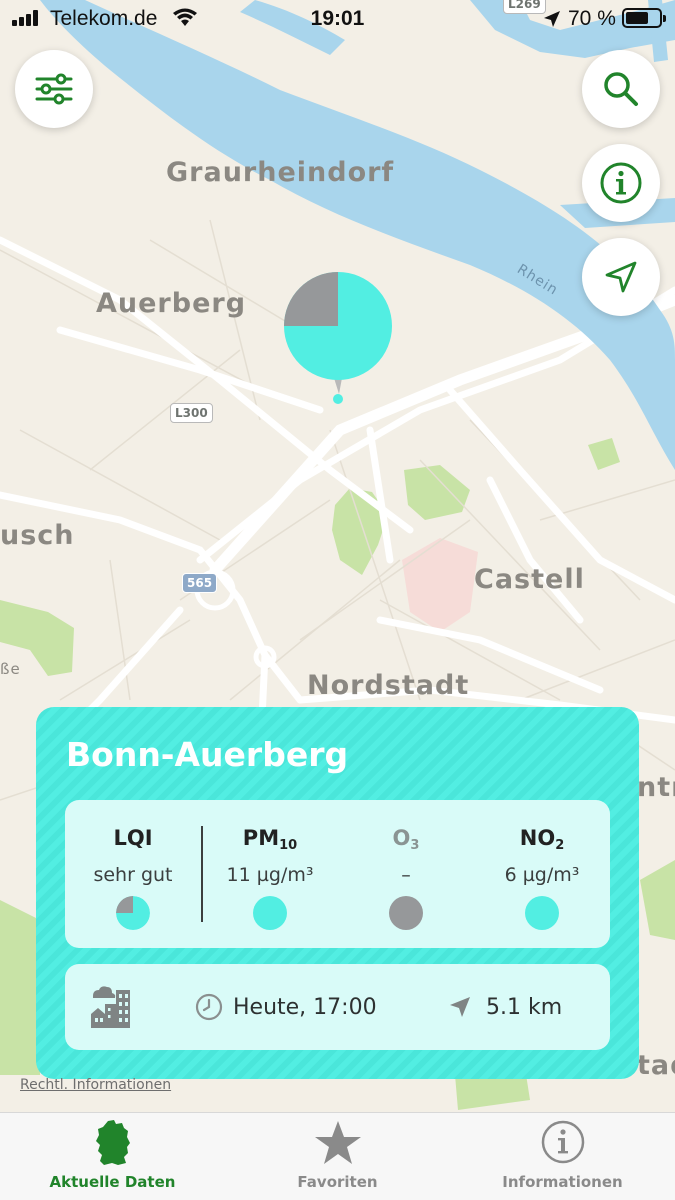 The width and height of the screenshot is (675, 1200). I want to click on marker-stem, so click(338, 386).